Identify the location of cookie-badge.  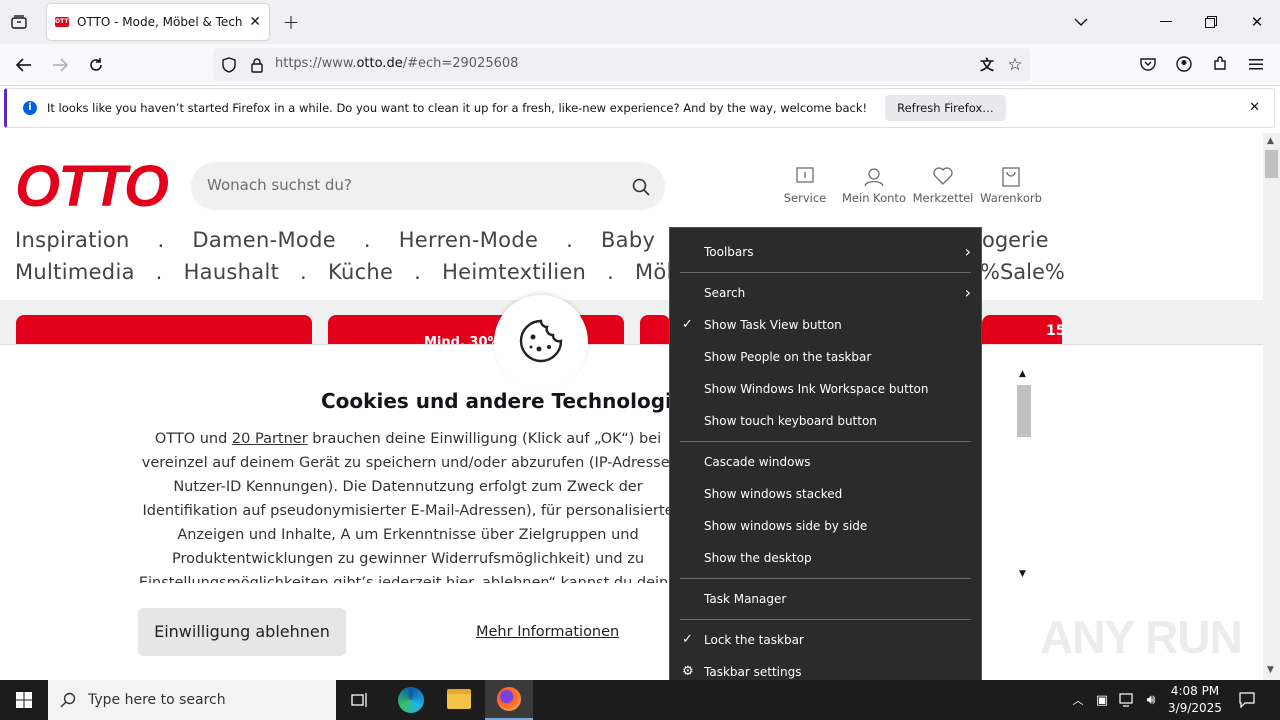
(541, 342).